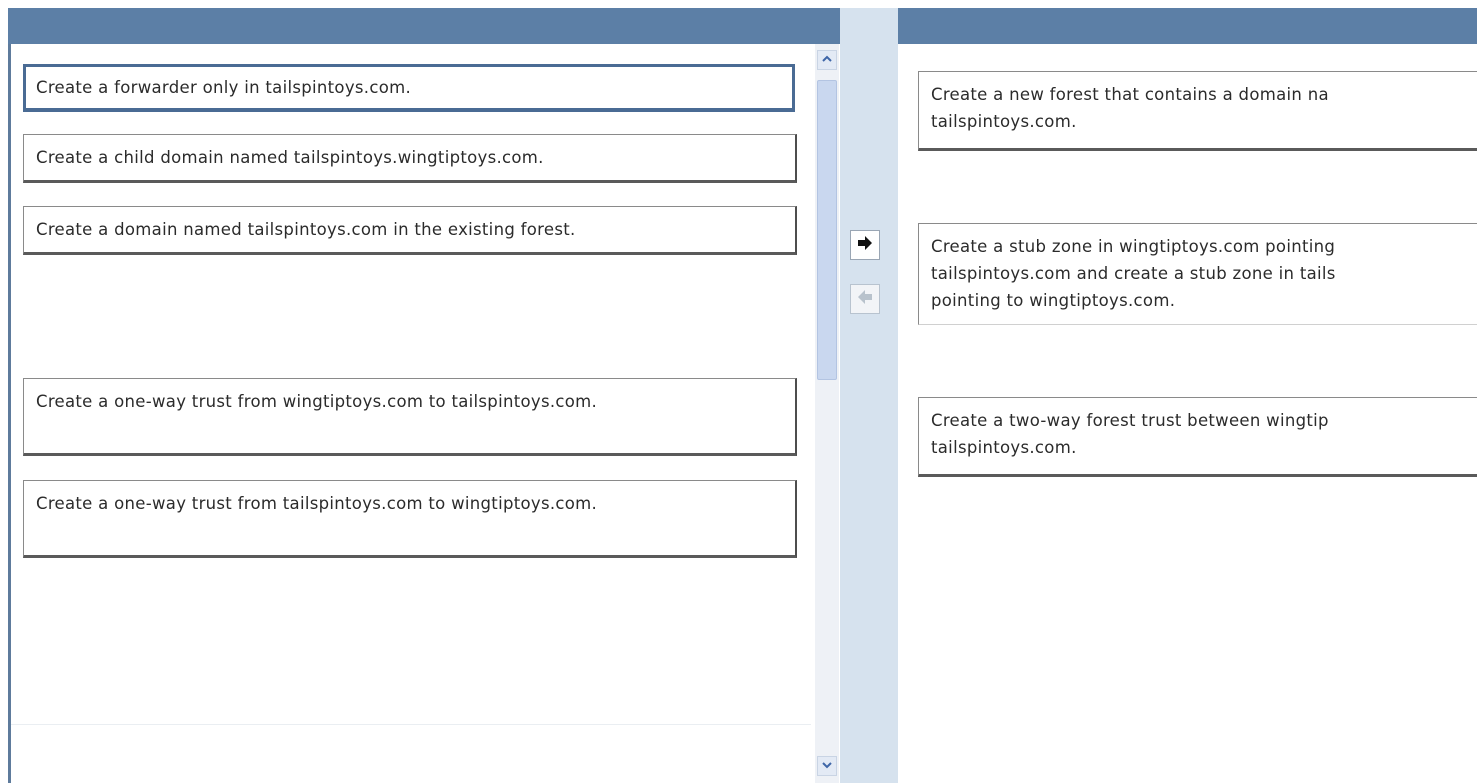  What do you see at coordinates (424, 26) in the screenshot?
I see `answer-choices-header` at bounding box center [424, 26].